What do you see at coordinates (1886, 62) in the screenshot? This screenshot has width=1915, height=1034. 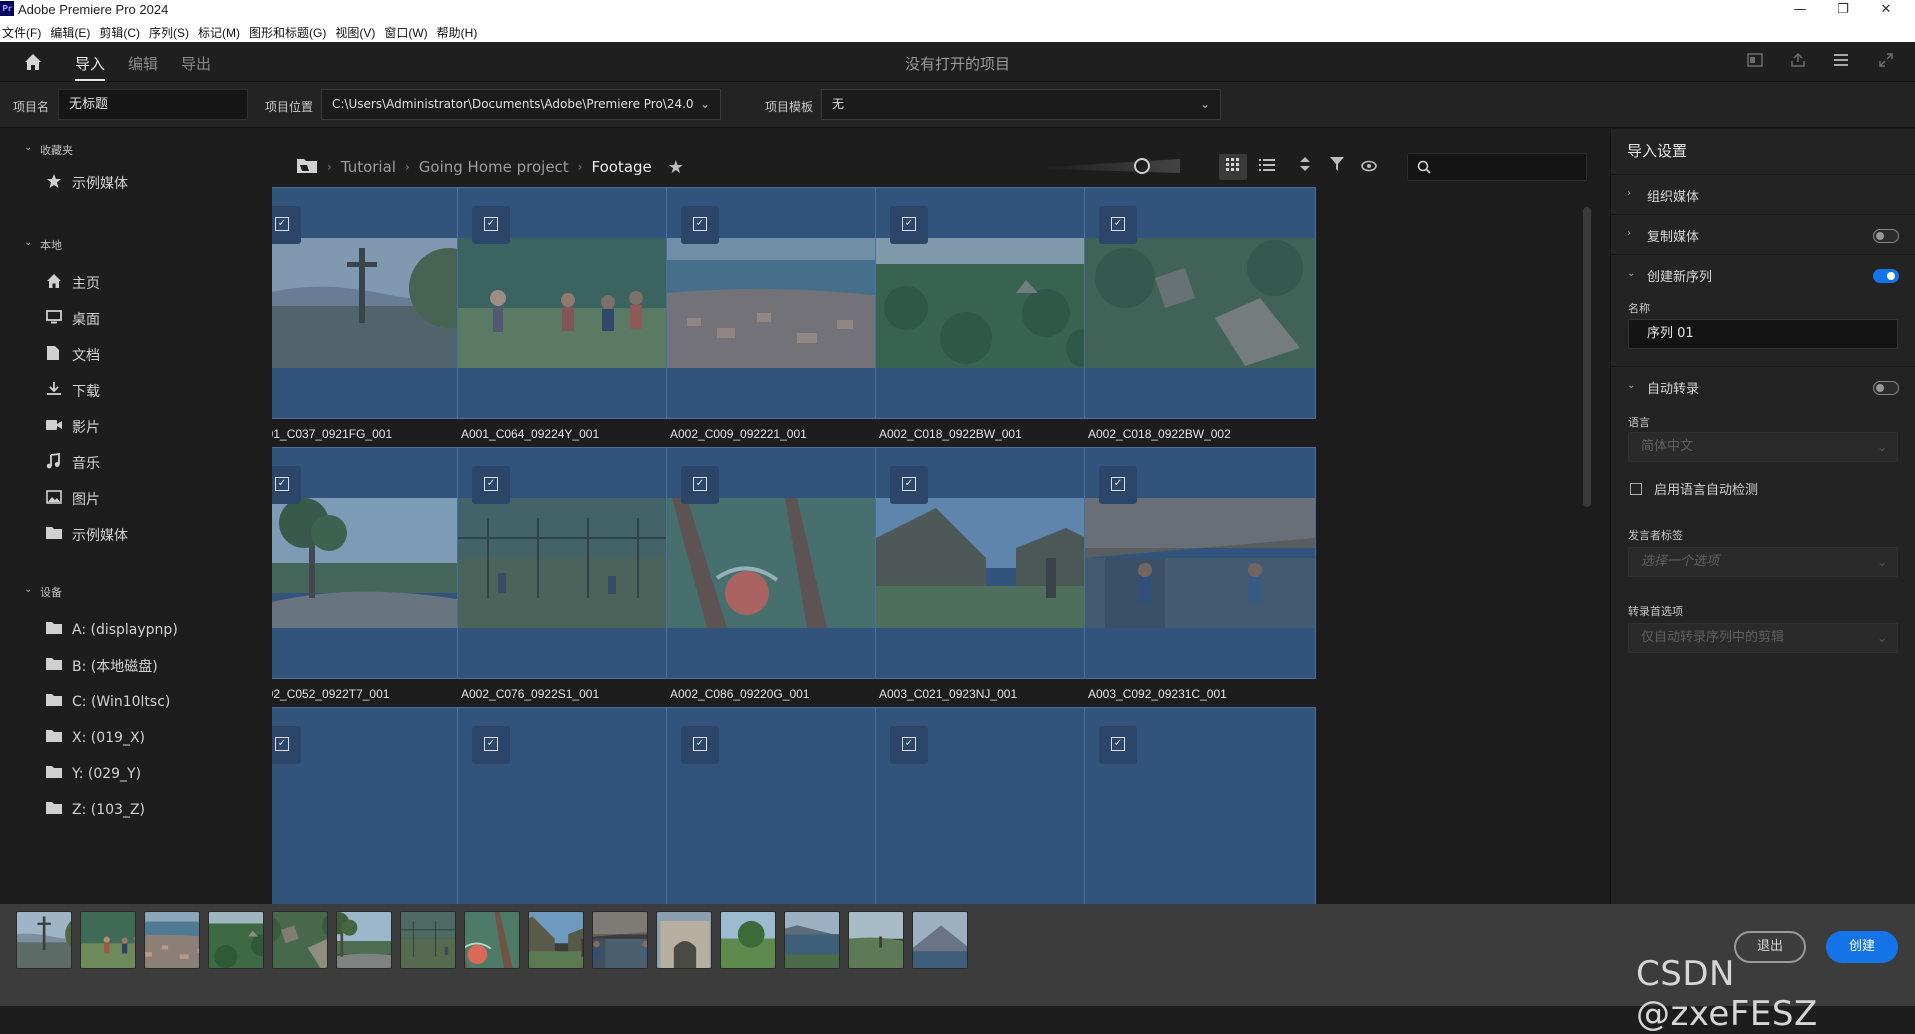 I see `fullscreen-icon` at bounding box center [1886, 62].